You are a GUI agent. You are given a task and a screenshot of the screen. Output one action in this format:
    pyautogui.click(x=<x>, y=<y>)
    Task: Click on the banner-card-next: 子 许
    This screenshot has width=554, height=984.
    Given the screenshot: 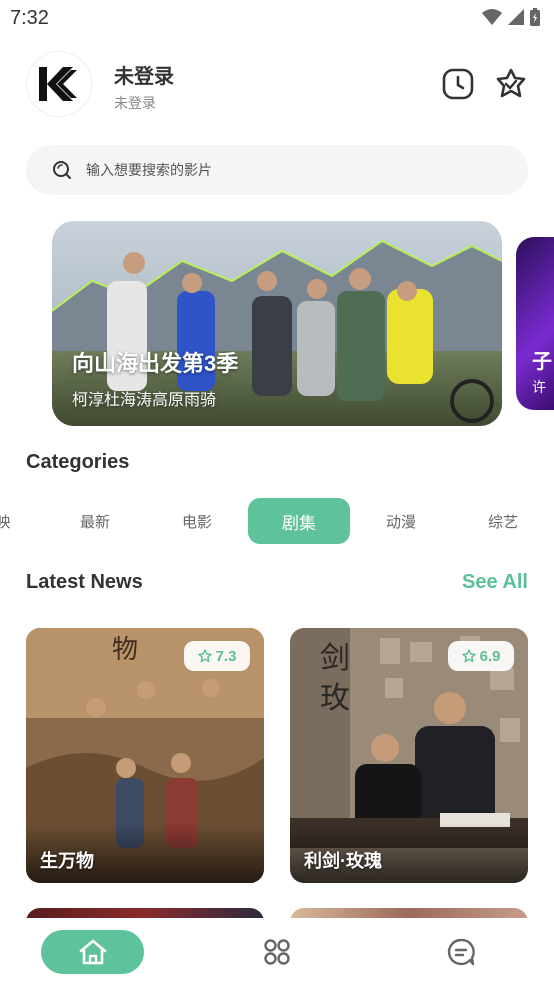 What is the action you would take?
    pyautogui.click(x=535, y=323)
    